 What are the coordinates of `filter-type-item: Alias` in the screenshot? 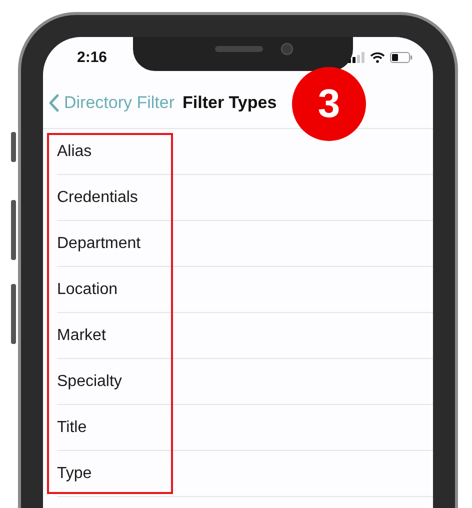 It's located at (74, 151).